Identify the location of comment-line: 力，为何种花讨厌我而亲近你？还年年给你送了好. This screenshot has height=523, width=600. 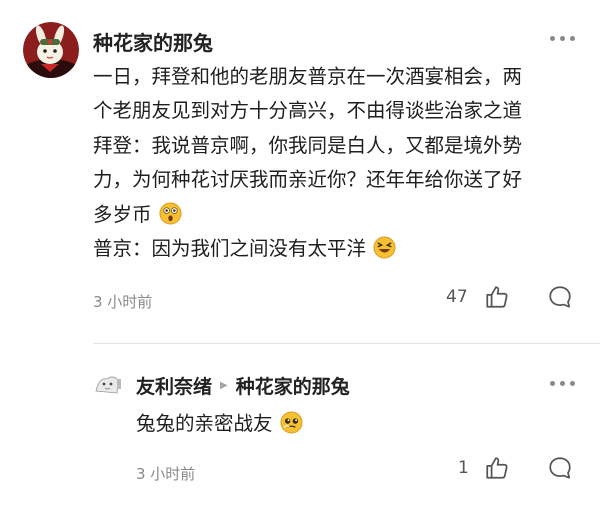
(308, 180).